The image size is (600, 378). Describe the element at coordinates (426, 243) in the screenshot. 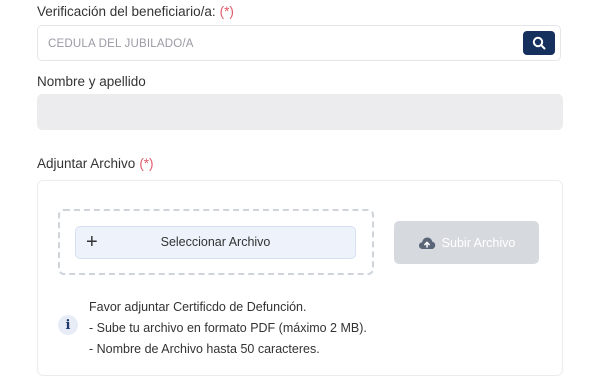

I see `cloud-upload-icon` at that location.